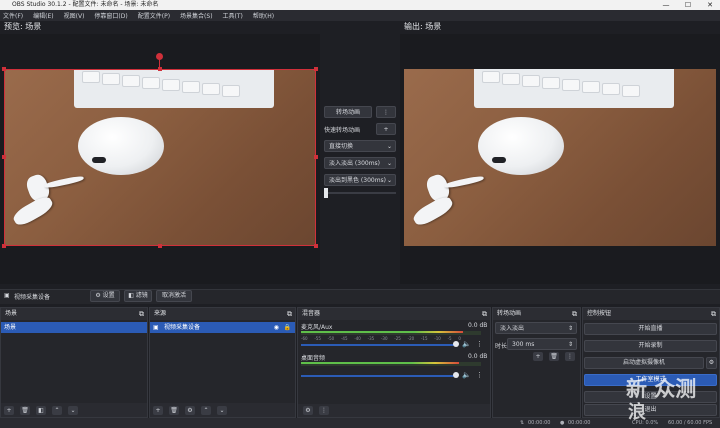 Image resolution: width=720 pixels, height=428 pixels. What do you see at coordinates (263, 15) in the screenshot?
I see `menu-help: 帮助(H)` at bounding box center [263, 15].